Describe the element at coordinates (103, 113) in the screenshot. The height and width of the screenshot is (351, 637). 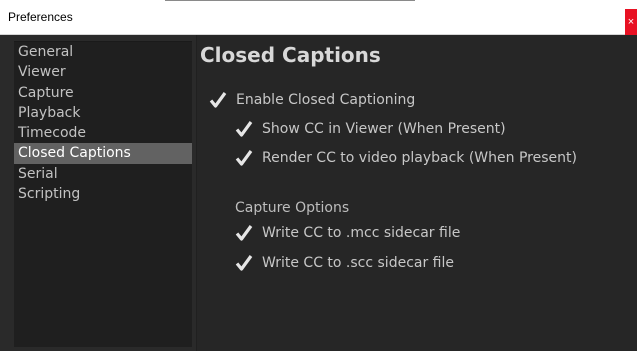
I see `sidebar-item-playback: Playback` at that location.